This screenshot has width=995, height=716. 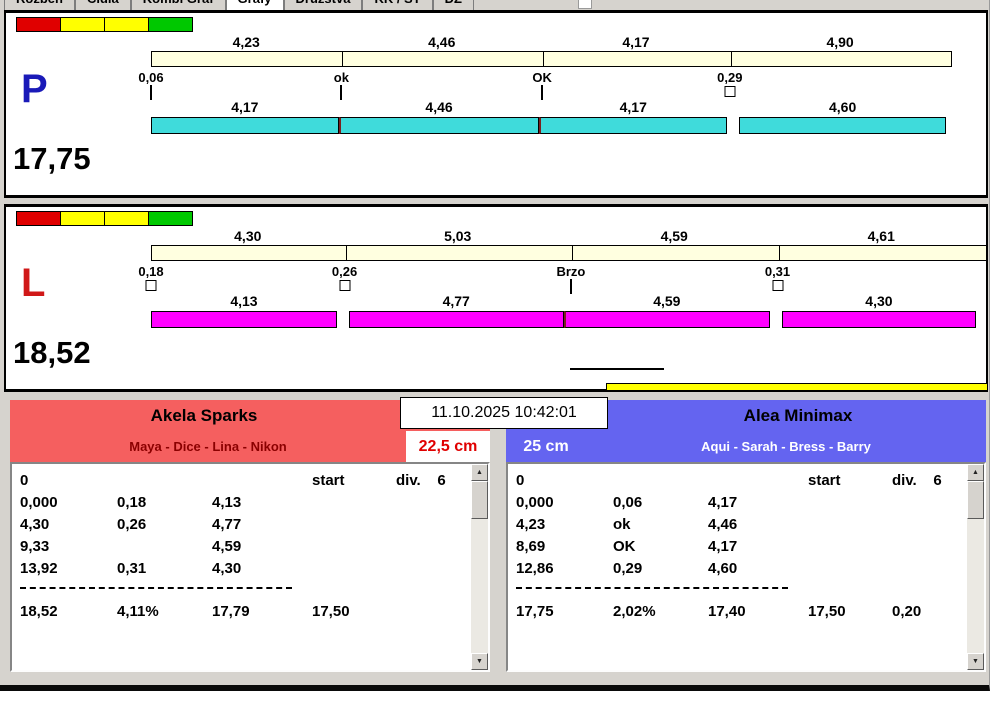 I want to click on result-row: 8,69 OK 4,17, so click(x=741, y=547).